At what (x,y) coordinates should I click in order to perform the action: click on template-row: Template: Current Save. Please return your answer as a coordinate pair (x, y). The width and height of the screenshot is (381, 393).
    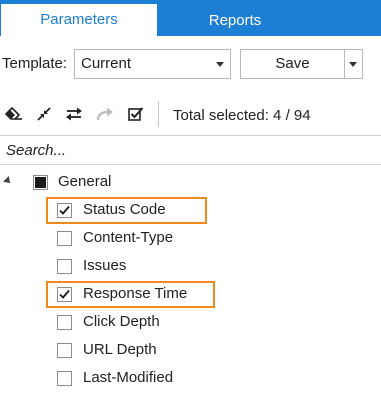
    Looking at the image, I should click on (190, 64).